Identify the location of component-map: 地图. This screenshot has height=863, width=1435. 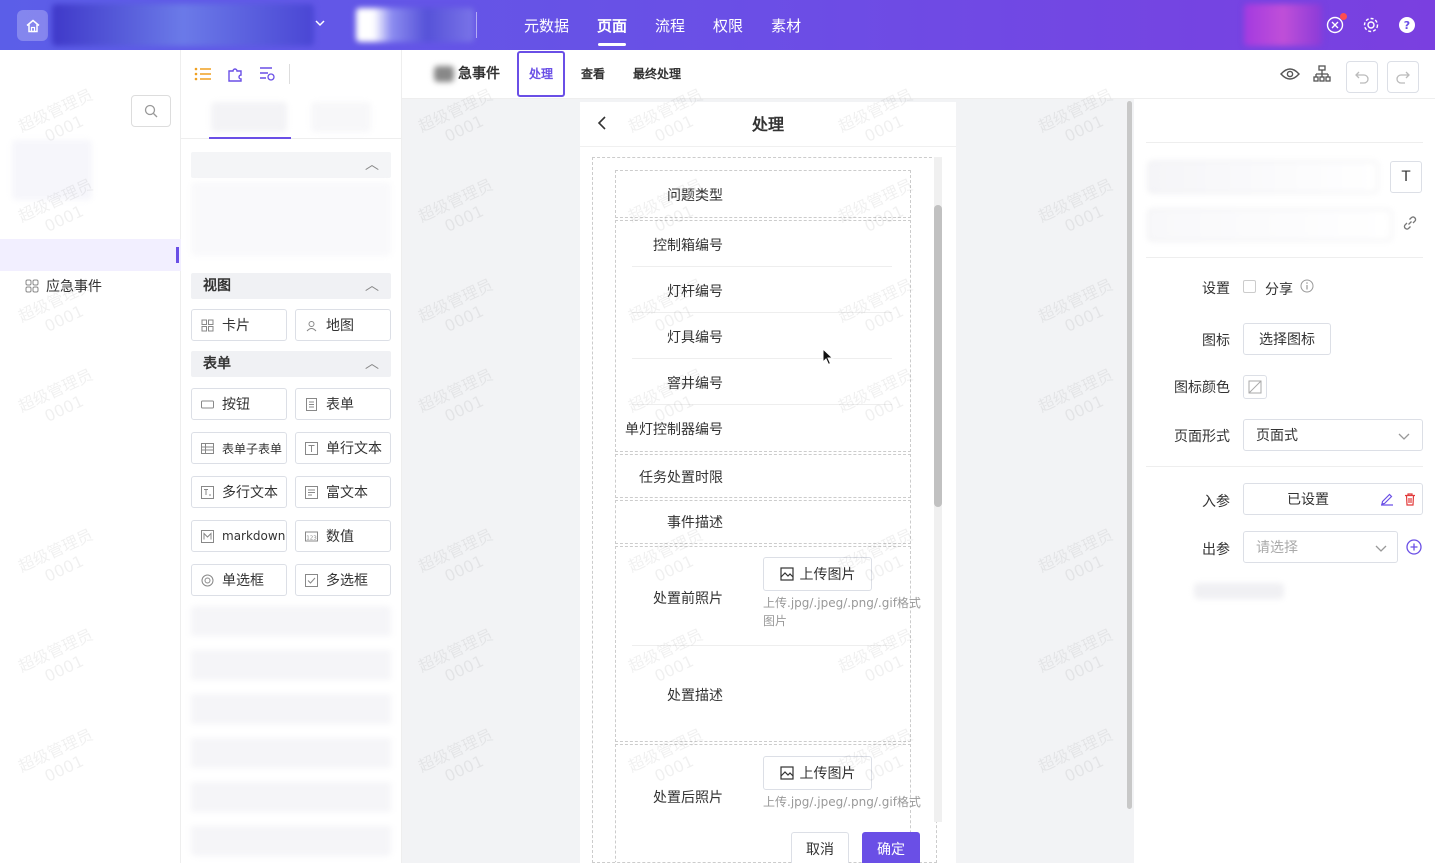
(343, 325).